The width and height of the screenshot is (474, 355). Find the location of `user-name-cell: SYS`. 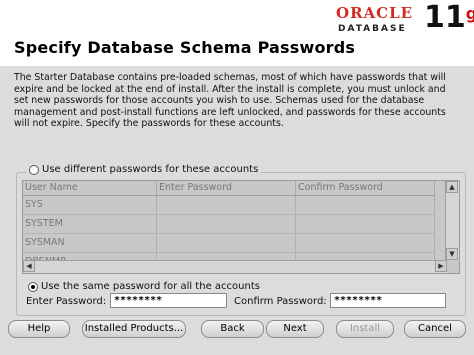

user-name-cell: SYS is located at coordinates (90, 205).